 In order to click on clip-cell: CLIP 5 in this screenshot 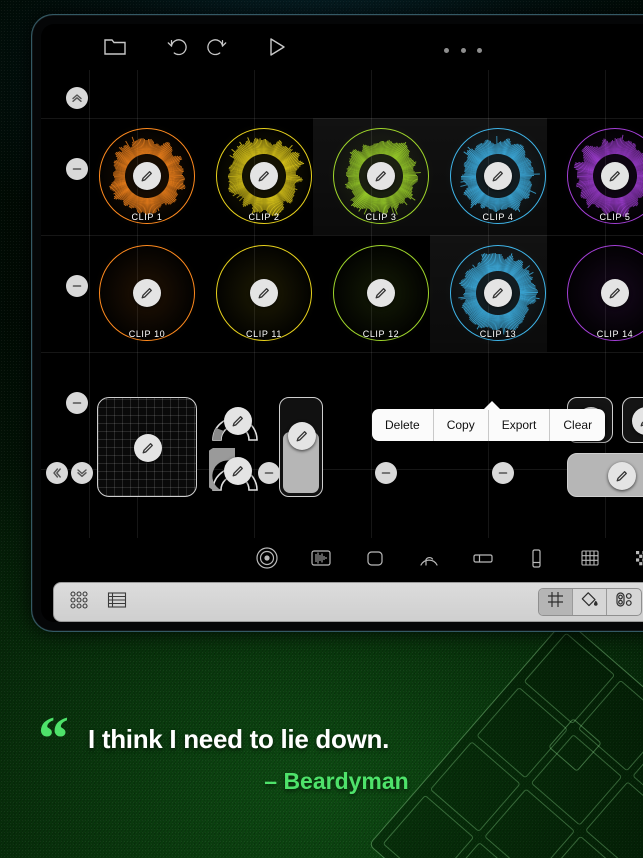, I will do `click(602, 176)`.